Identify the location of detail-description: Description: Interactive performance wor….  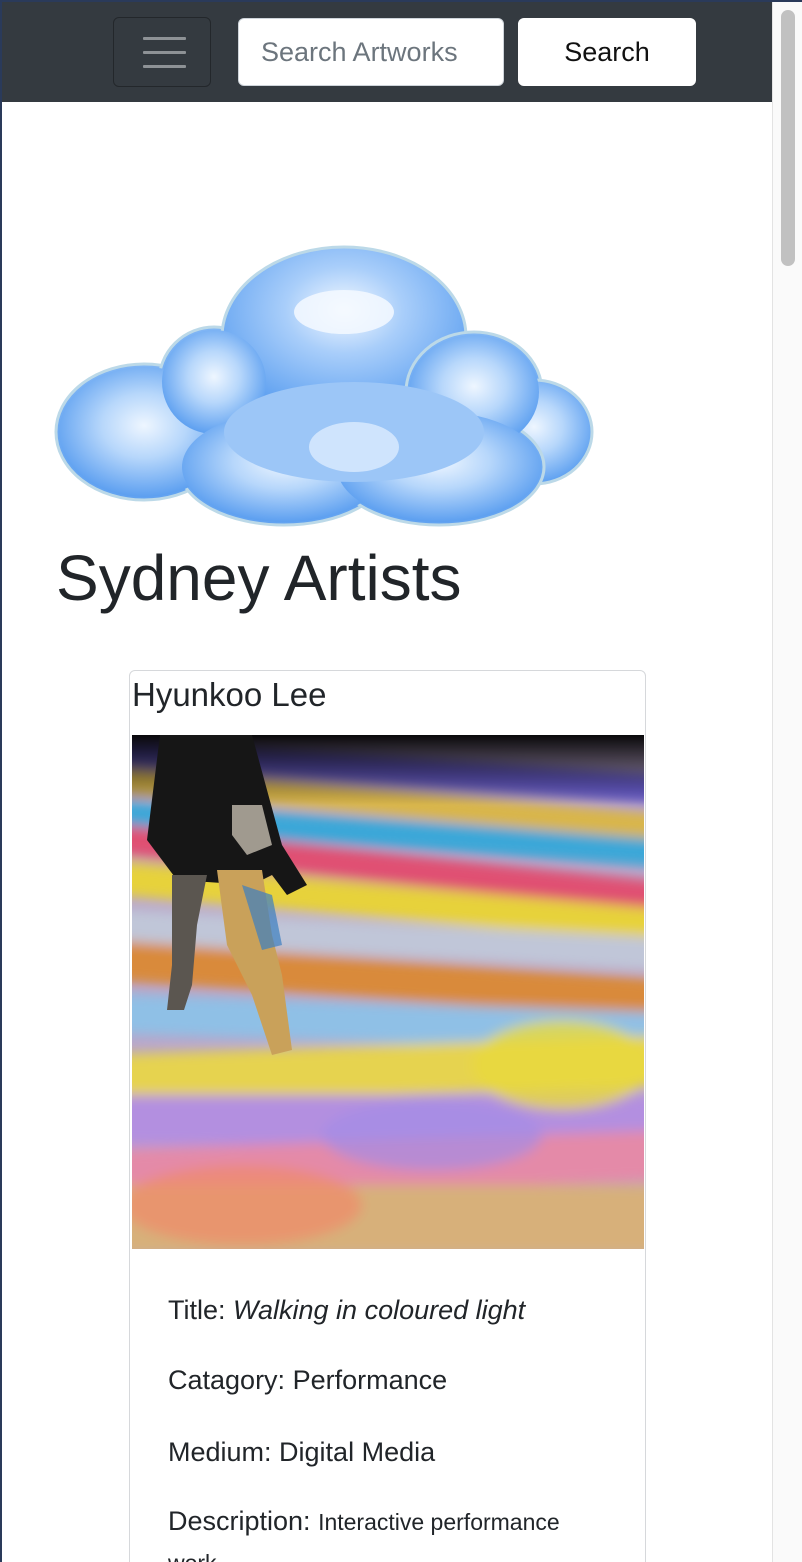
(388, 1531).